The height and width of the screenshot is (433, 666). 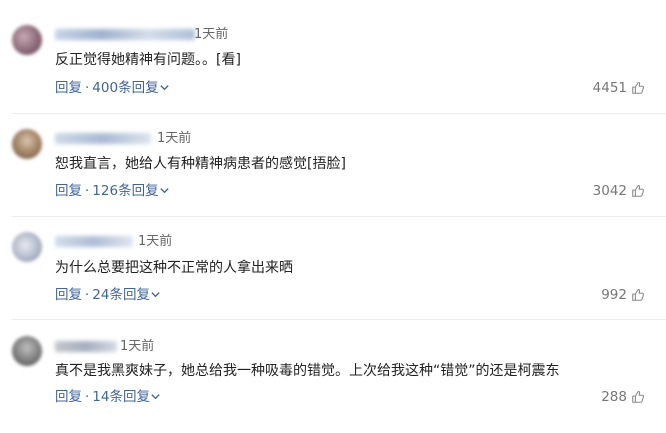 I want to click on comment-actions: 回复 · 24条回复, so click(x=108, y=295).